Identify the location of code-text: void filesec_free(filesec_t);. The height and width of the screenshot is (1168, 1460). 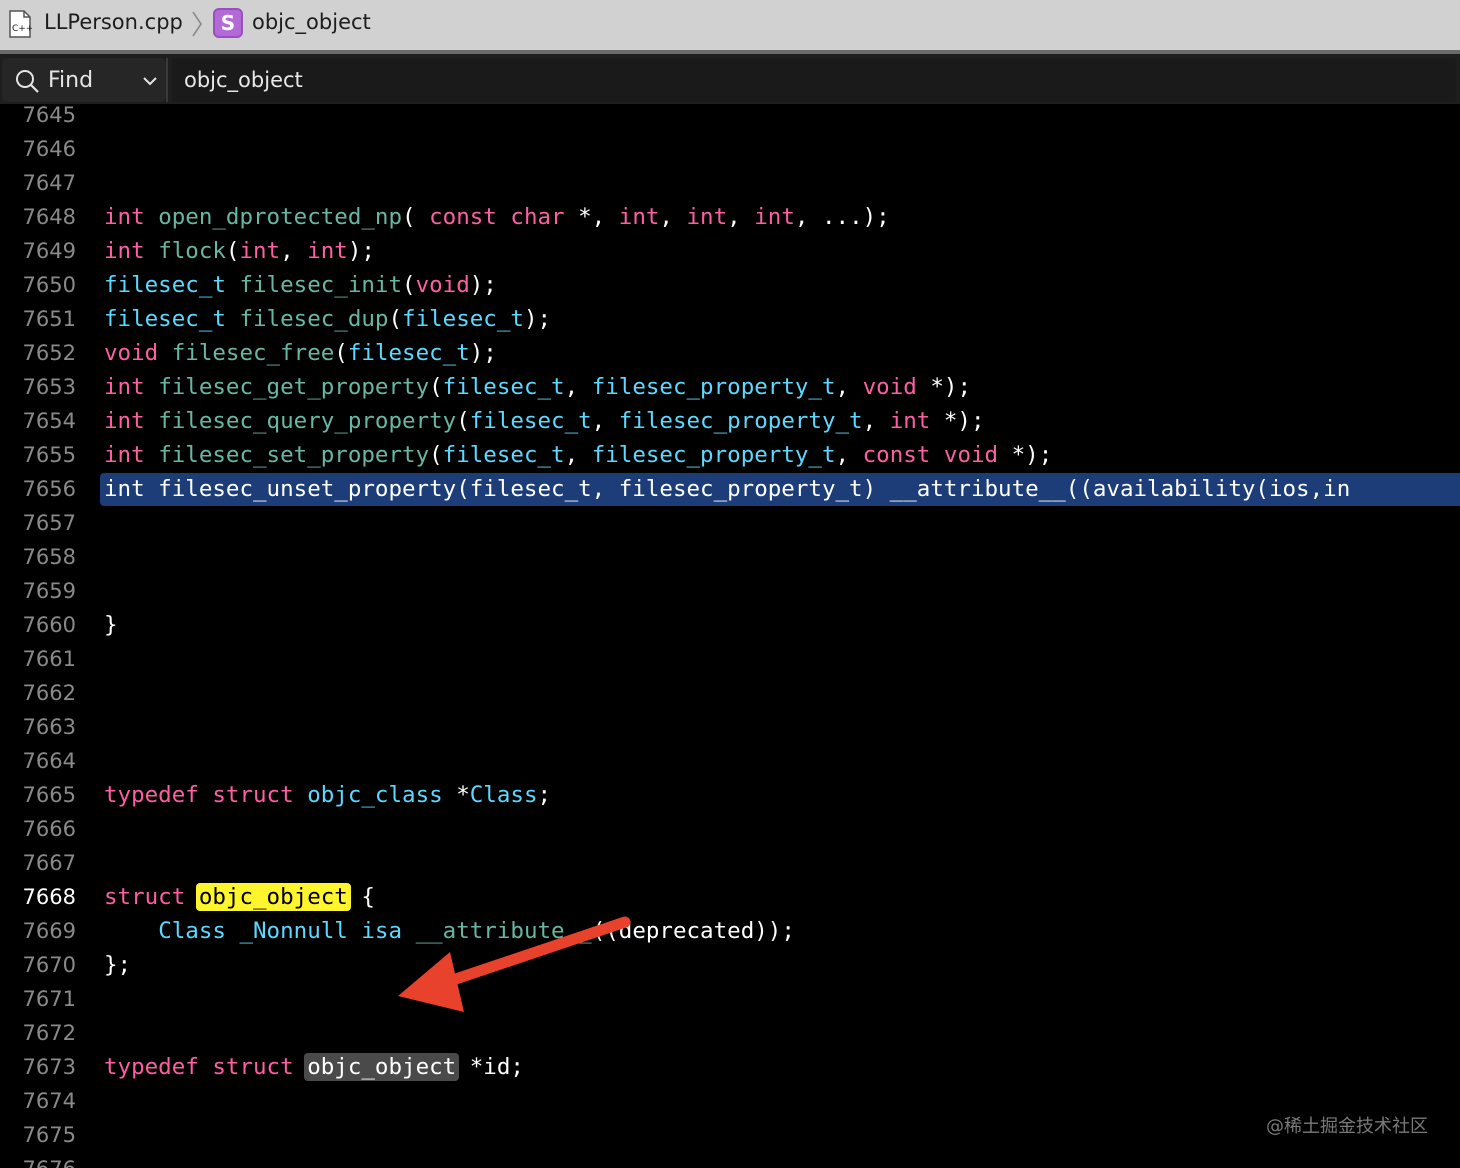
(300, 353).